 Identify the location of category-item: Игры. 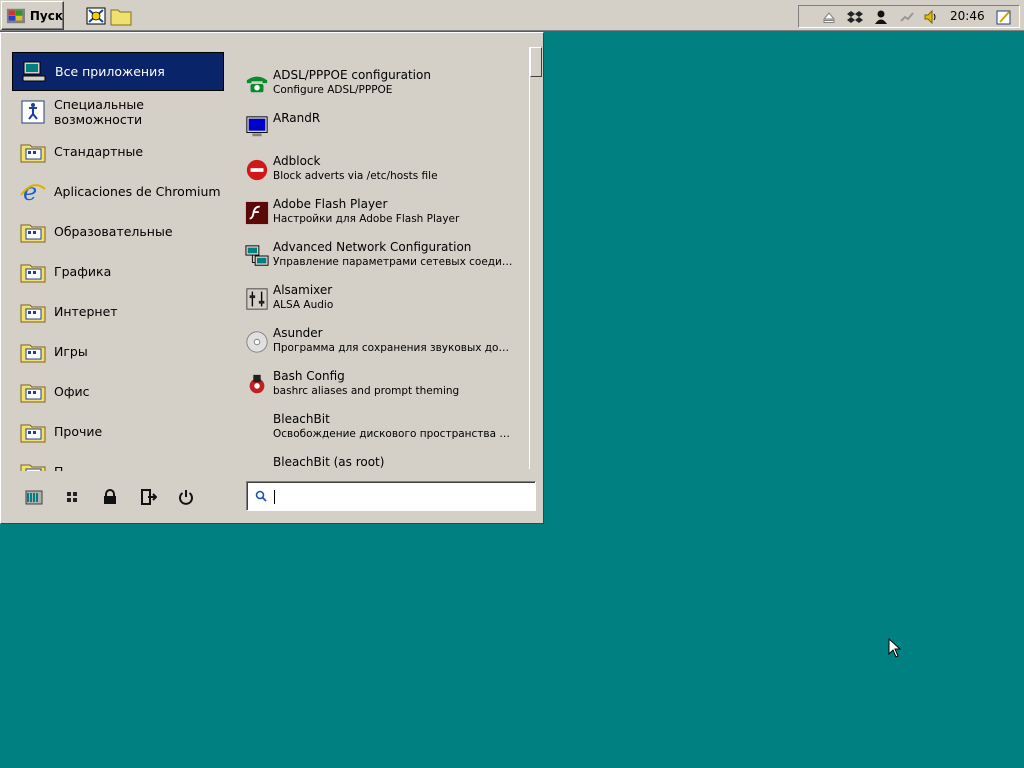
(118, 351).